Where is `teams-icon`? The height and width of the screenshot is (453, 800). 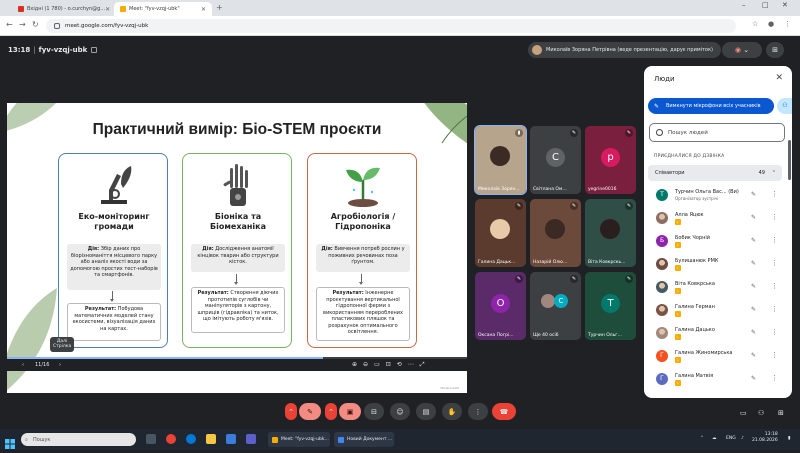 teams-icon is located at coordinates (251, 439).